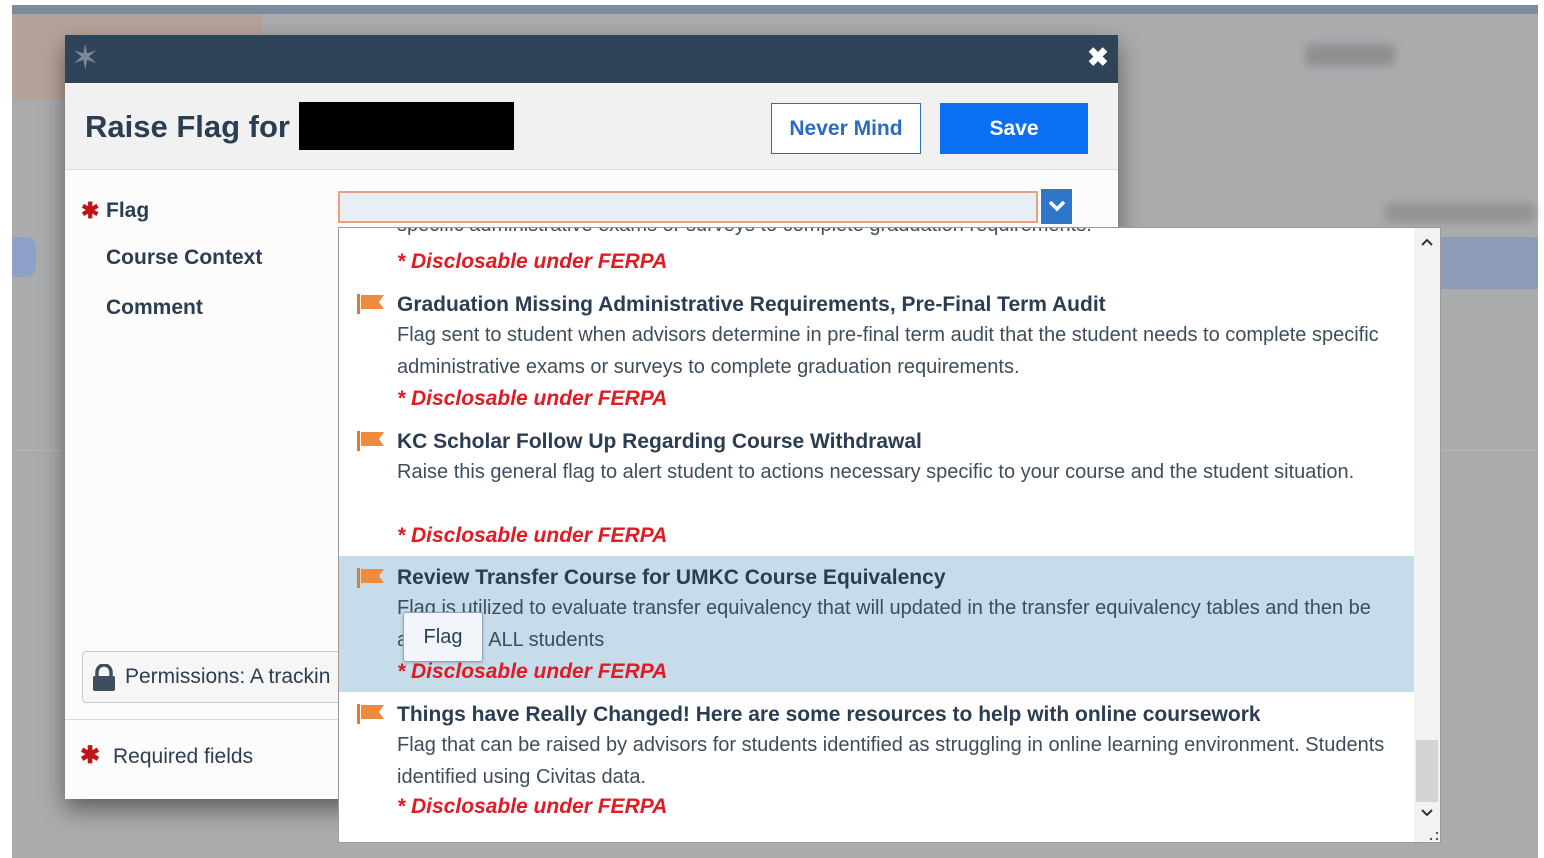 Image resolution: width=1544 pixels, height=858 pixels. I want to click on flag-label: Flag, so click(128, 210).